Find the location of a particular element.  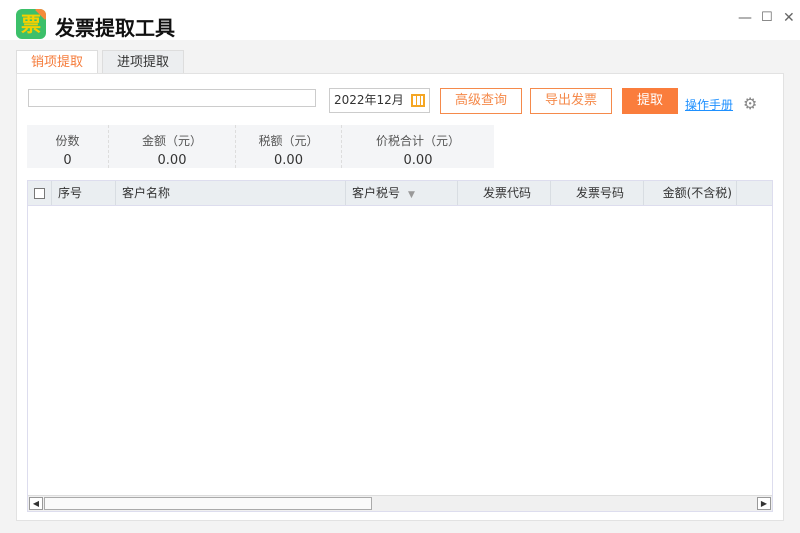

search-input is located at coordinates (172, 98).